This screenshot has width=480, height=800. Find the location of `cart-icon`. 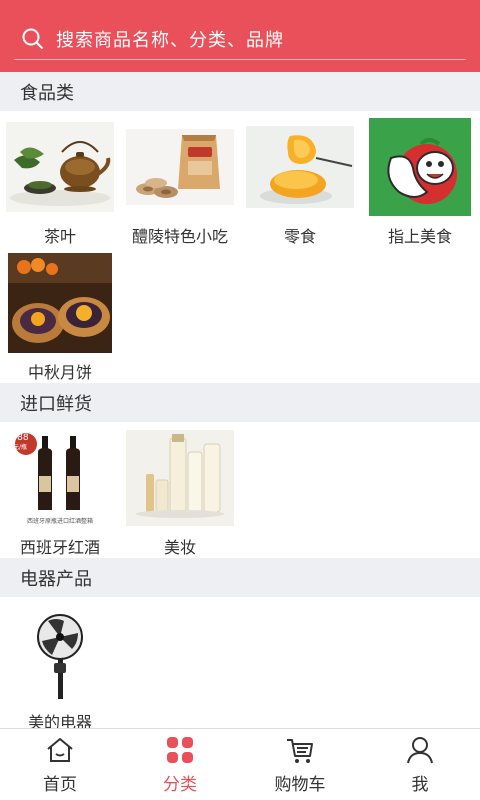

cart-icon is located at coordinates (300, 751).